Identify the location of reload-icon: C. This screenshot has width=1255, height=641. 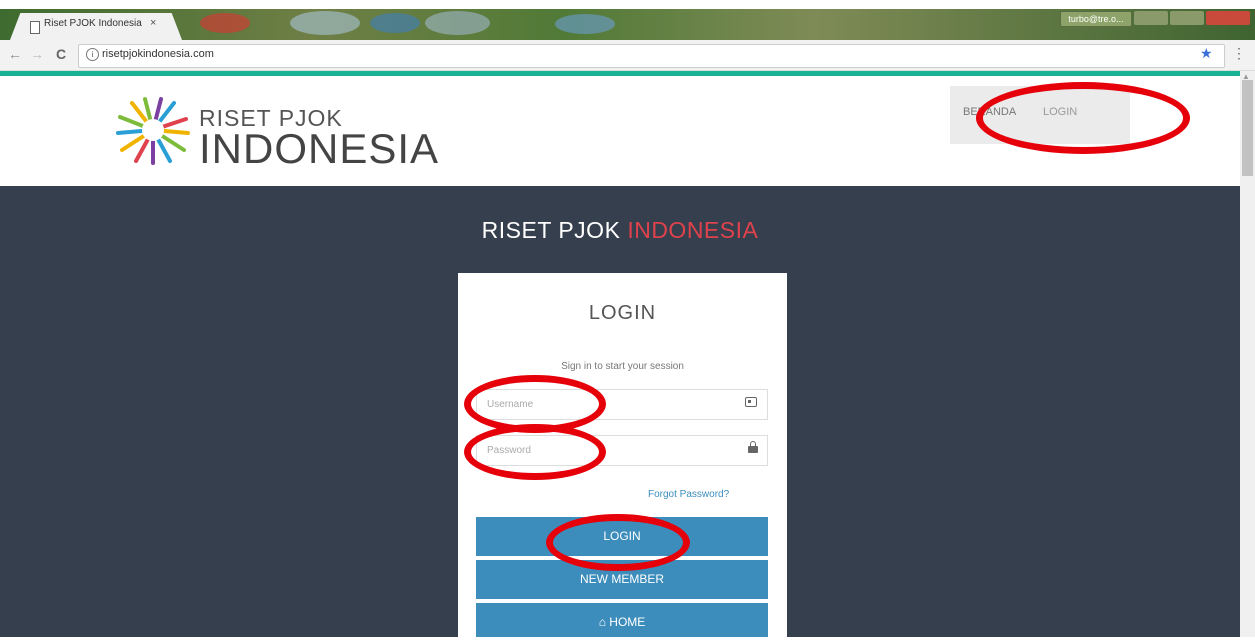
(61, 54).